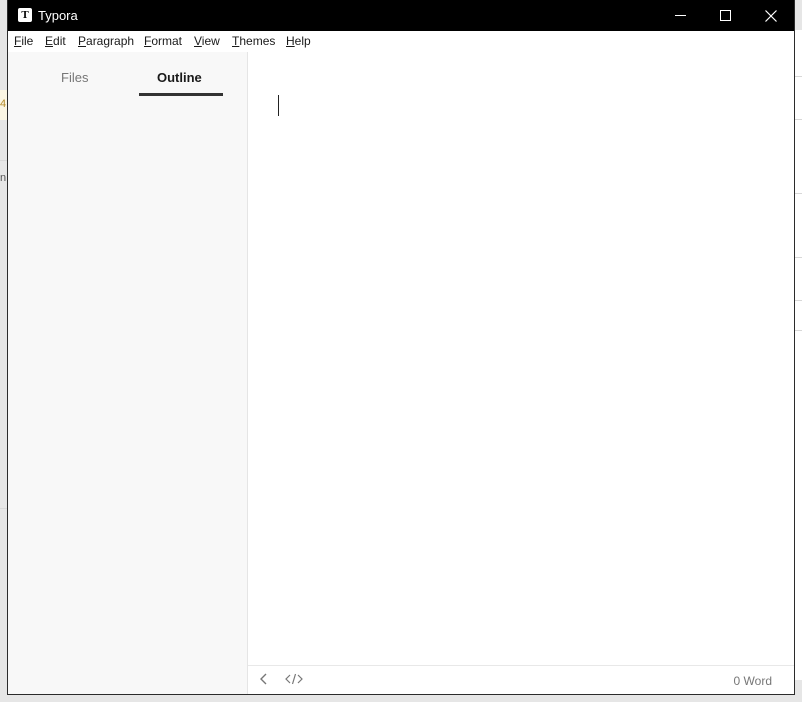 The width and height of the screenshot is (802, 702). I want to click on menu-label: hemes, so click(257, 41).